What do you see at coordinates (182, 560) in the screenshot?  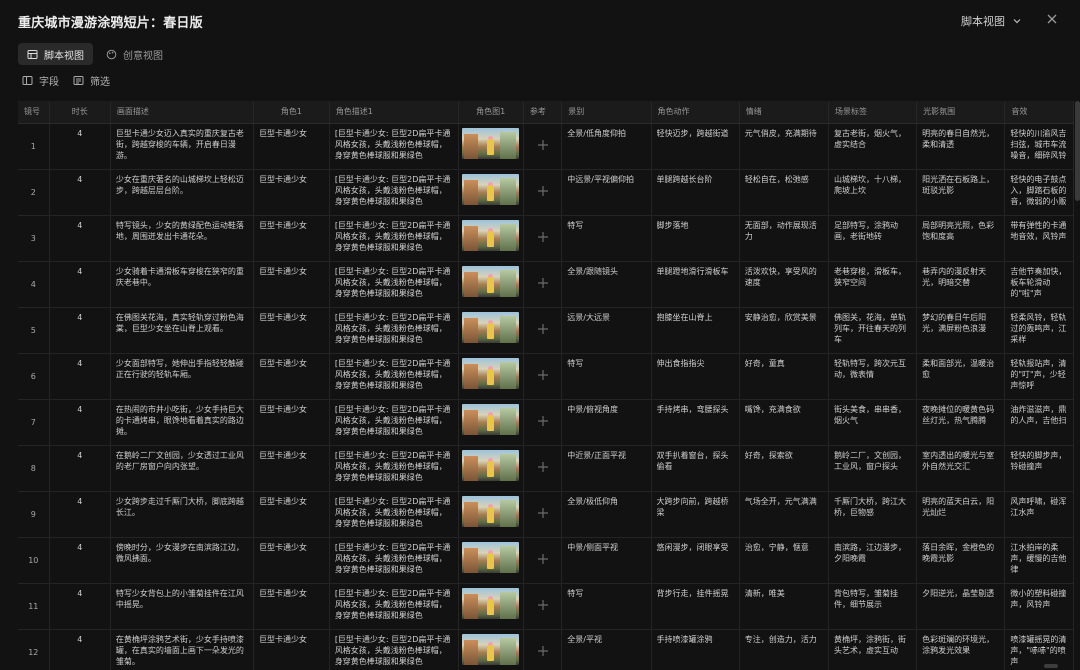 I see `cell-description: 傍晚时分，少女漫步在南滨路江边，微风拂面。` at bounding box center [182, 560].